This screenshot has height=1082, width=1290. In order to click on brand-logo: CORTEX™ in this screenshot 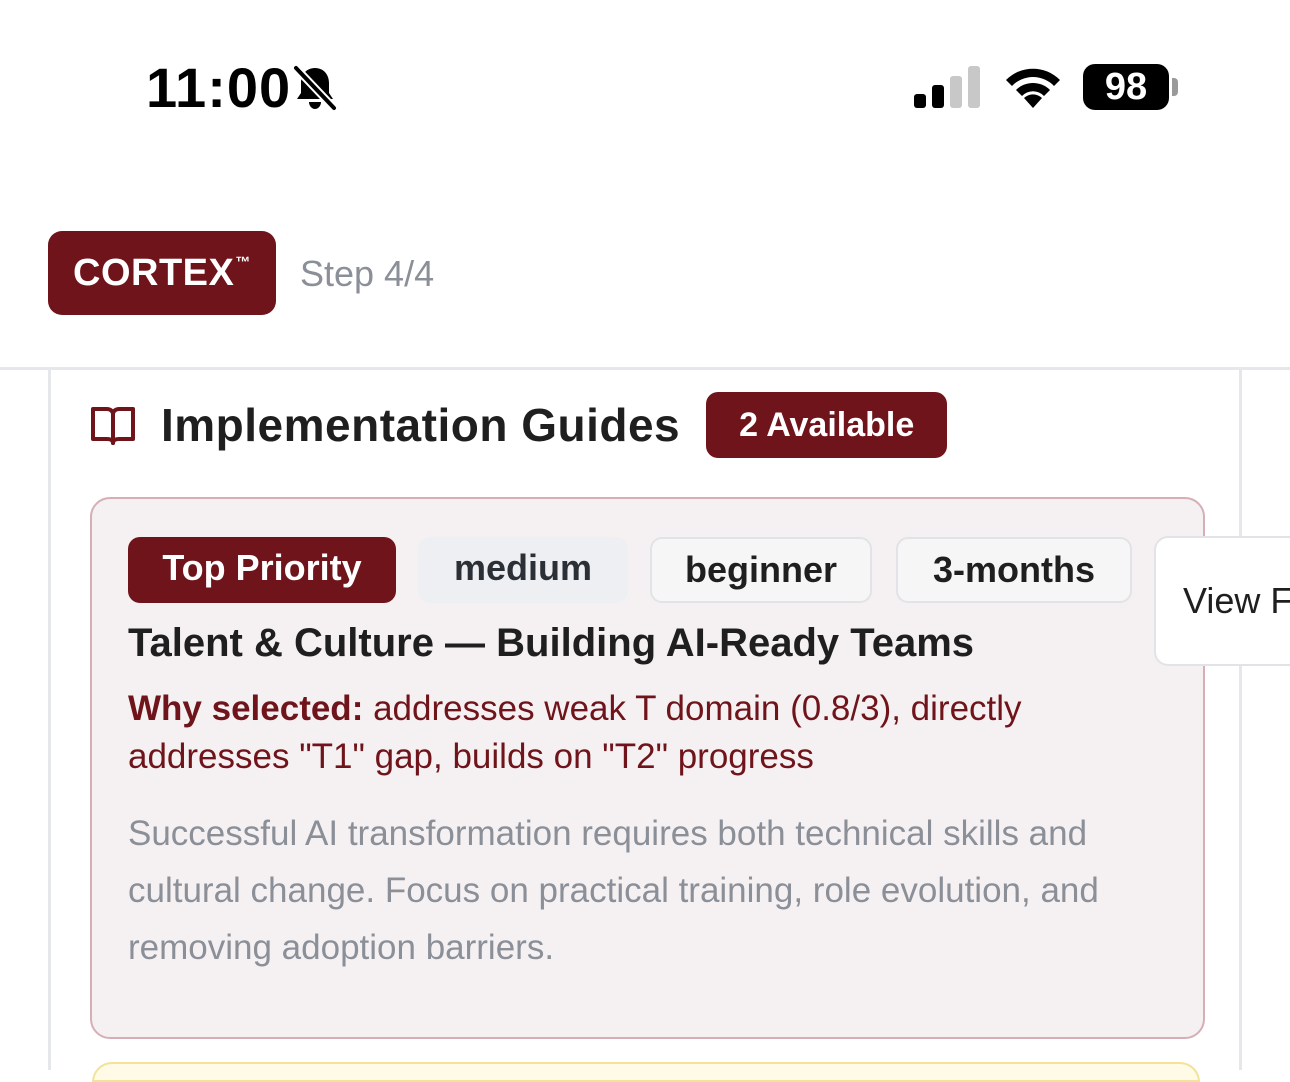, I will do `click(162, 273)`.